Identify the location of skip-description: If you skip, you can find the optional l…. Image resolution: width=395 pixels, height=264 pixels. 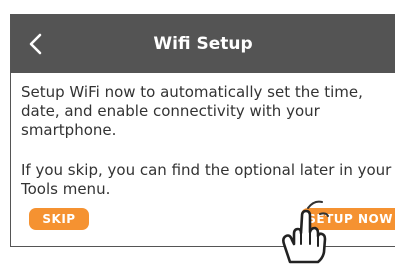
(206, 179).